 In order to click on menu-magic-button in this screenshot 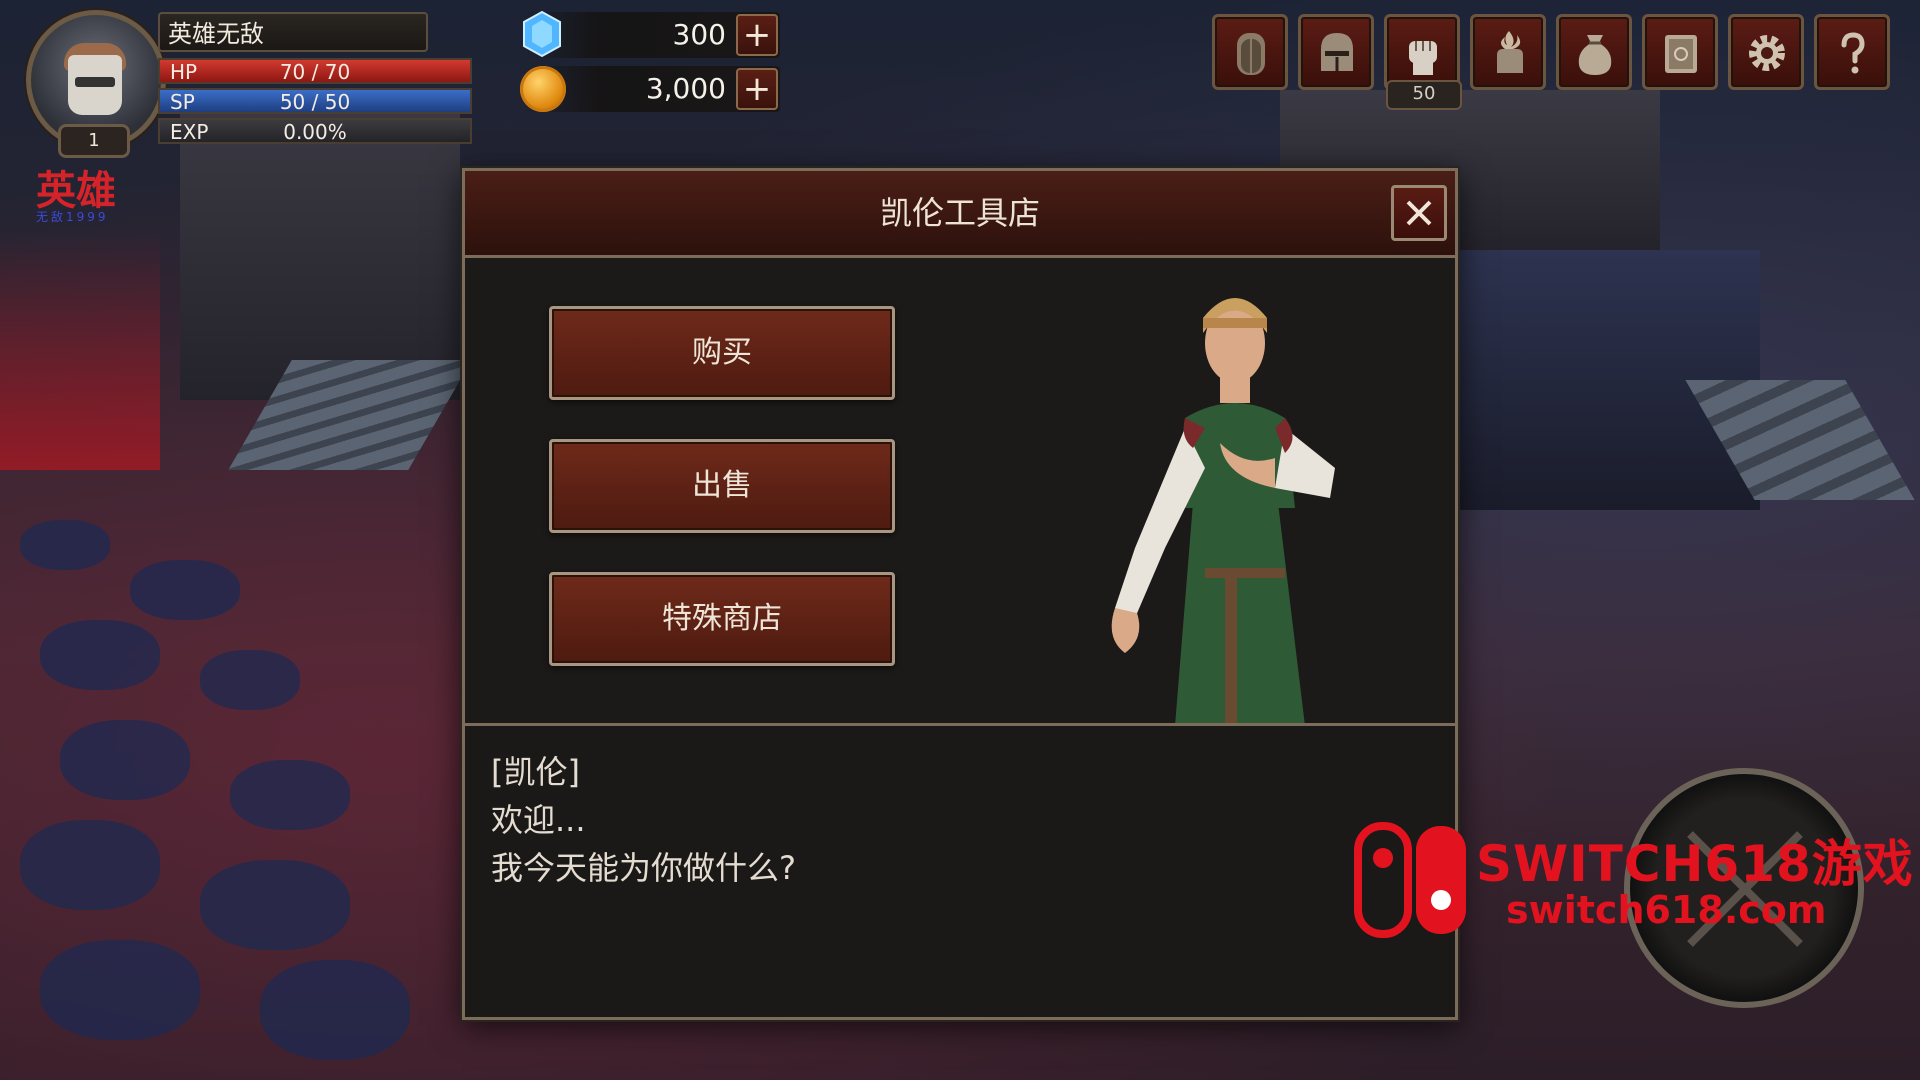, I will do `click(1508, 52)`.